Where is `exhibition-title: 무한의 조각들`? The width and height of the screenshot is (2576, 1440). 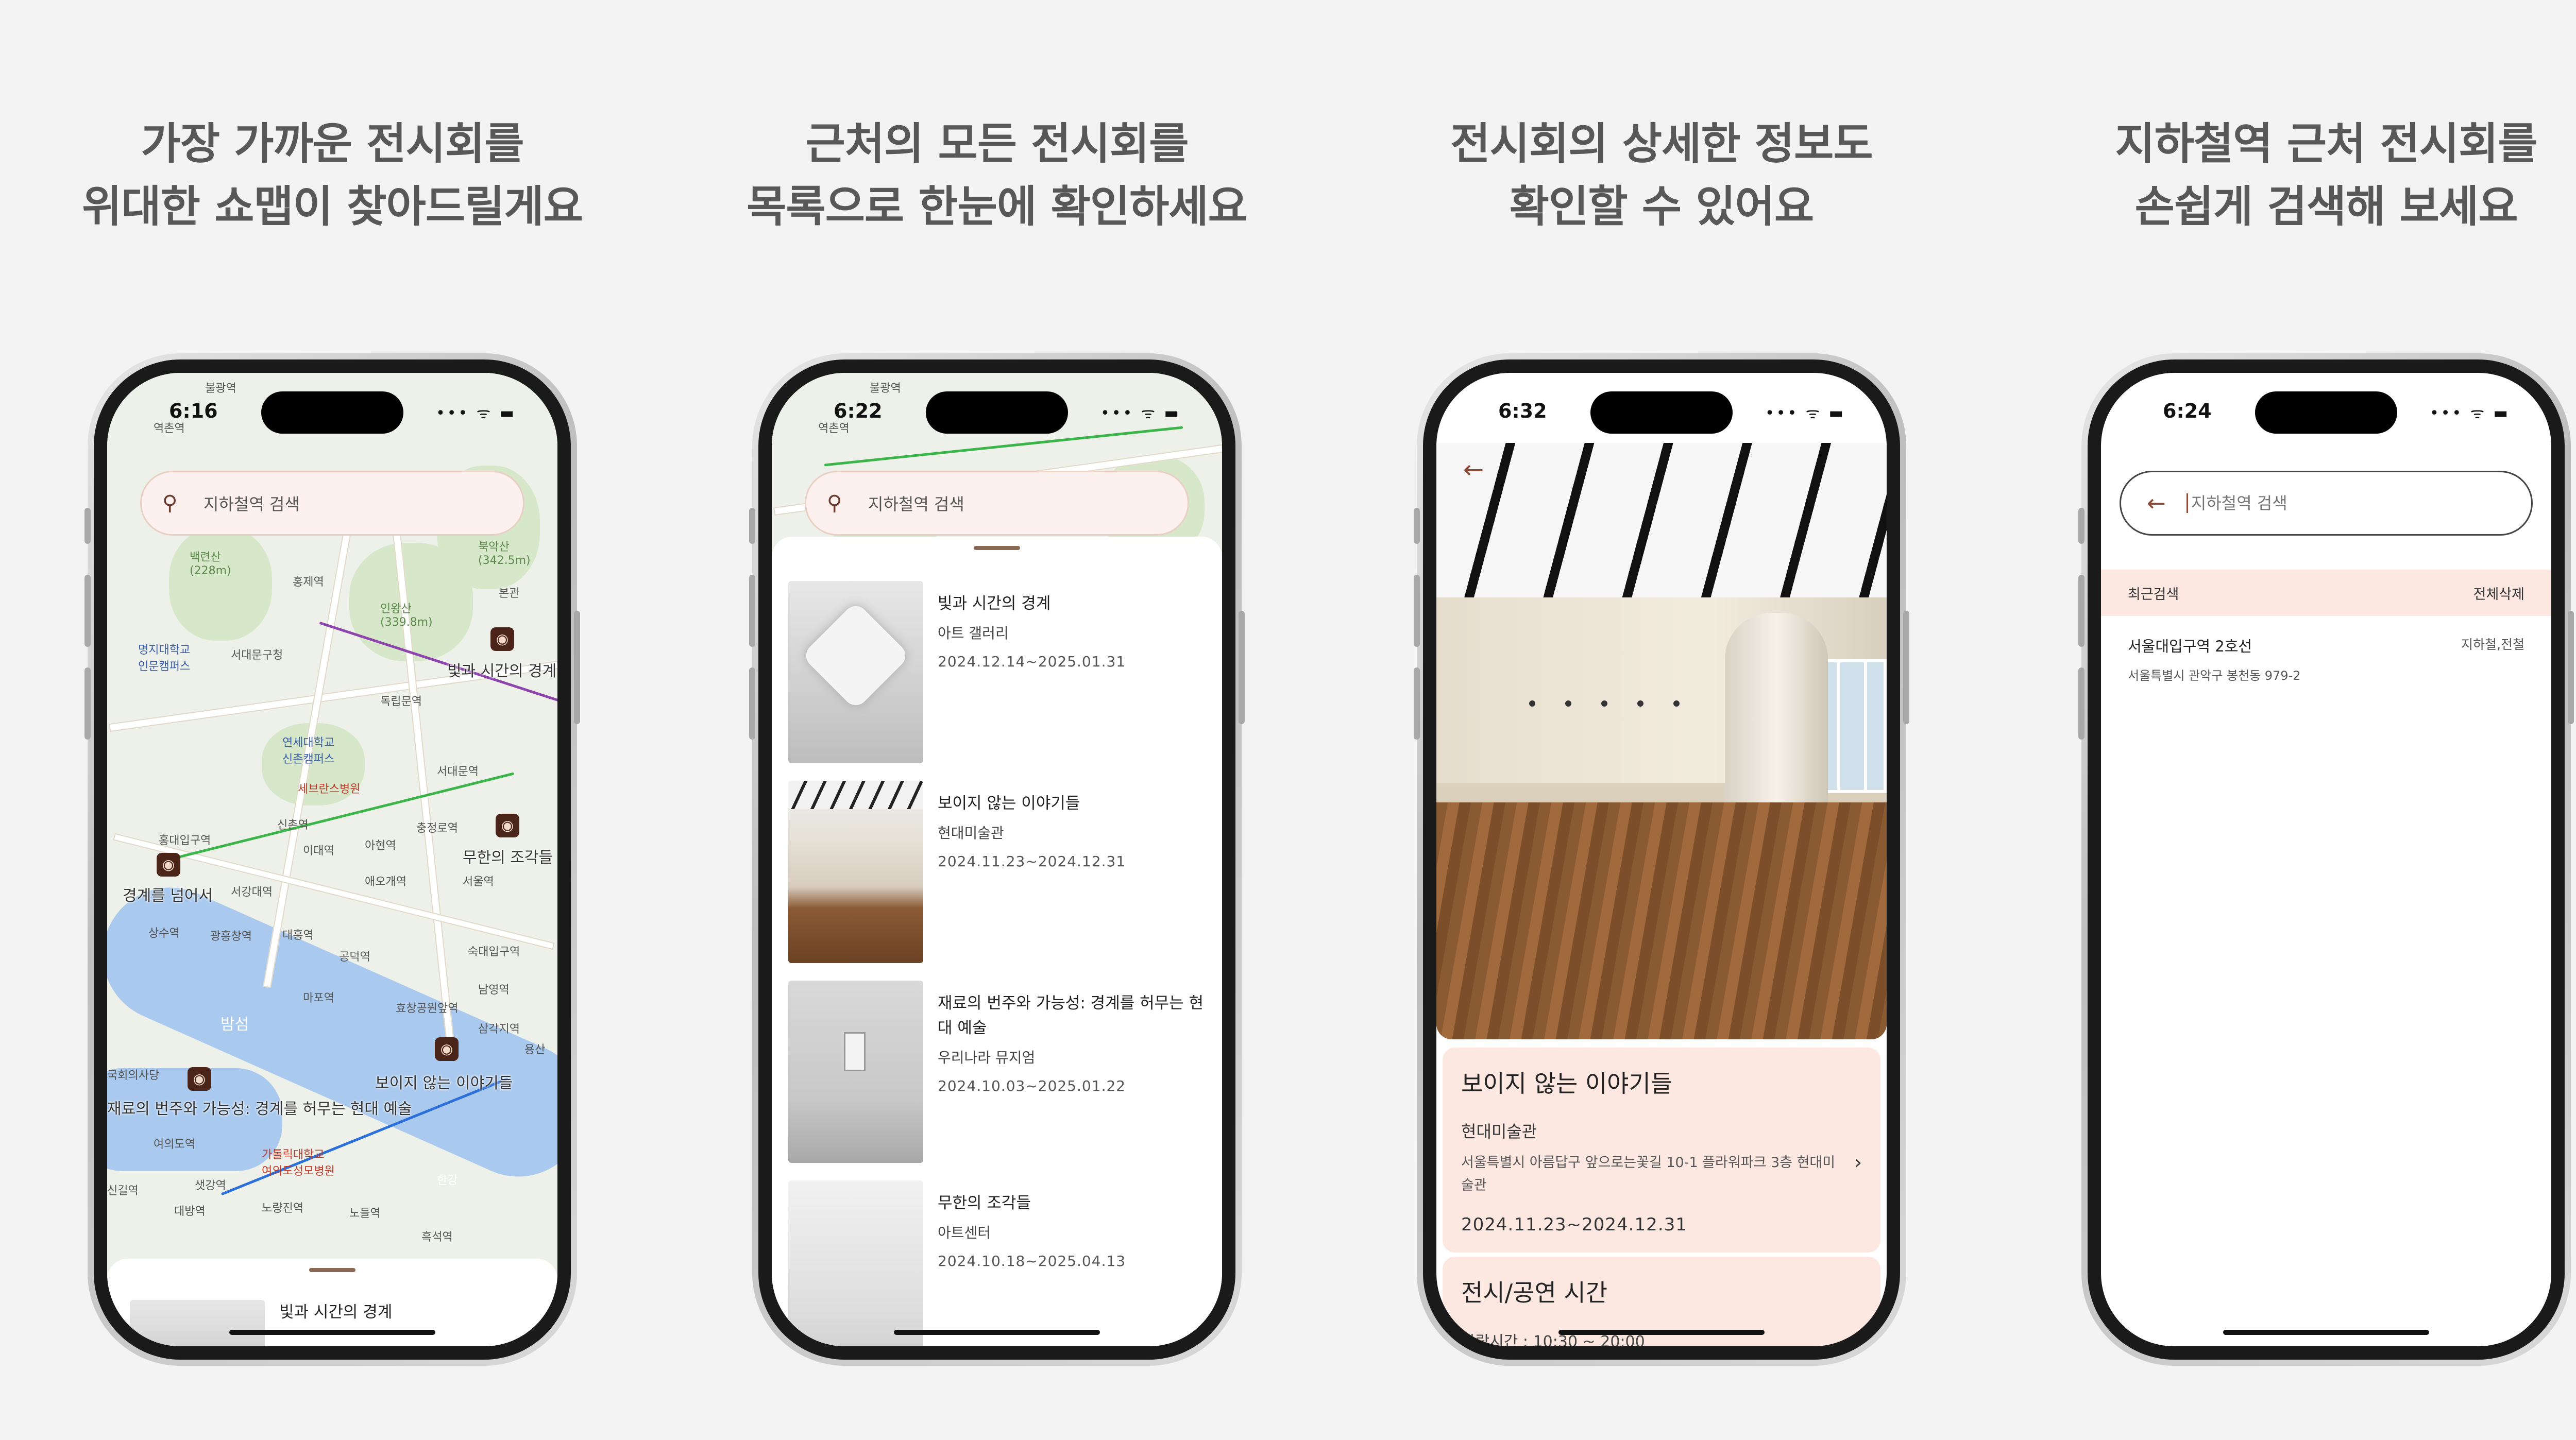 exhibition-title: 무한의 조각들 is located at coordinates (984, 1203).